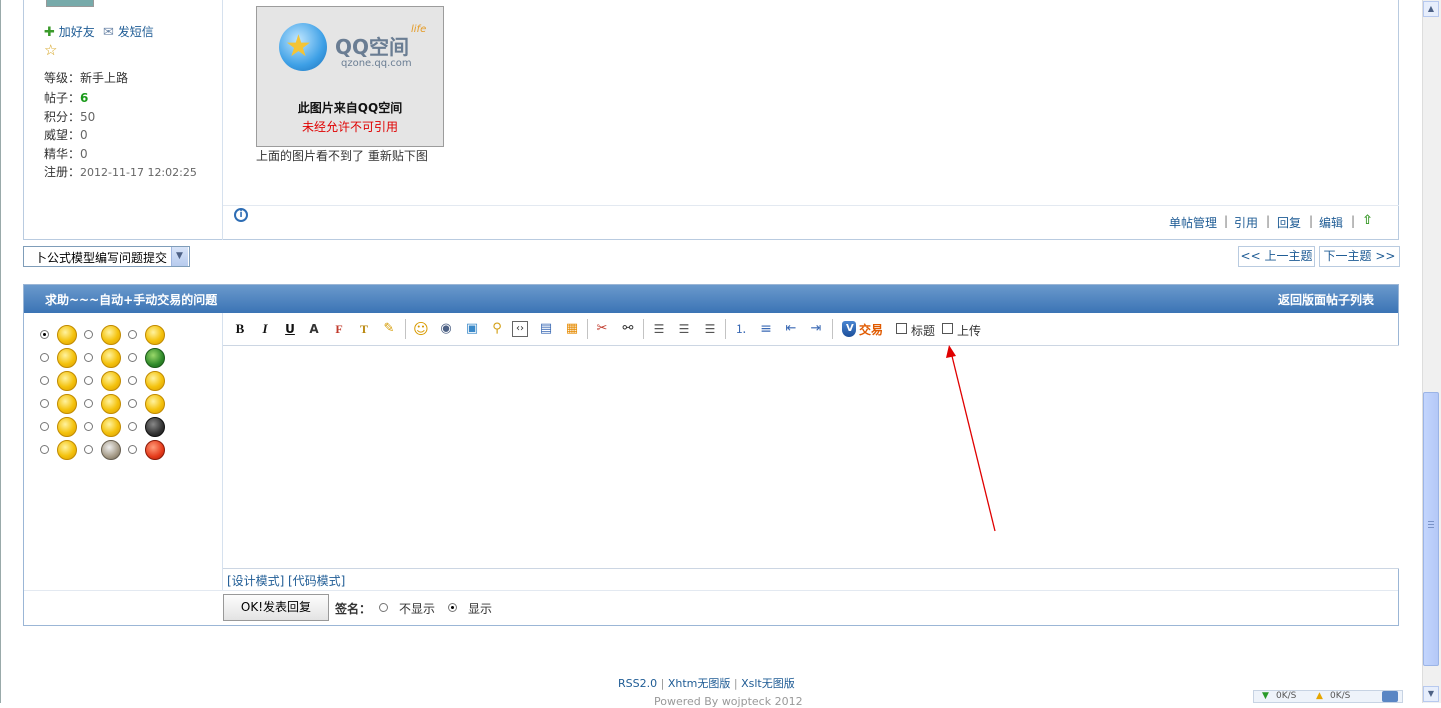 Image resolution: width=1441 pixels, height=708 pixels. What do you see at coordinates (699, 683) in the screenshot?
I see `xhtml-link: Xhtm无图版` at bounding box center [699, 683].